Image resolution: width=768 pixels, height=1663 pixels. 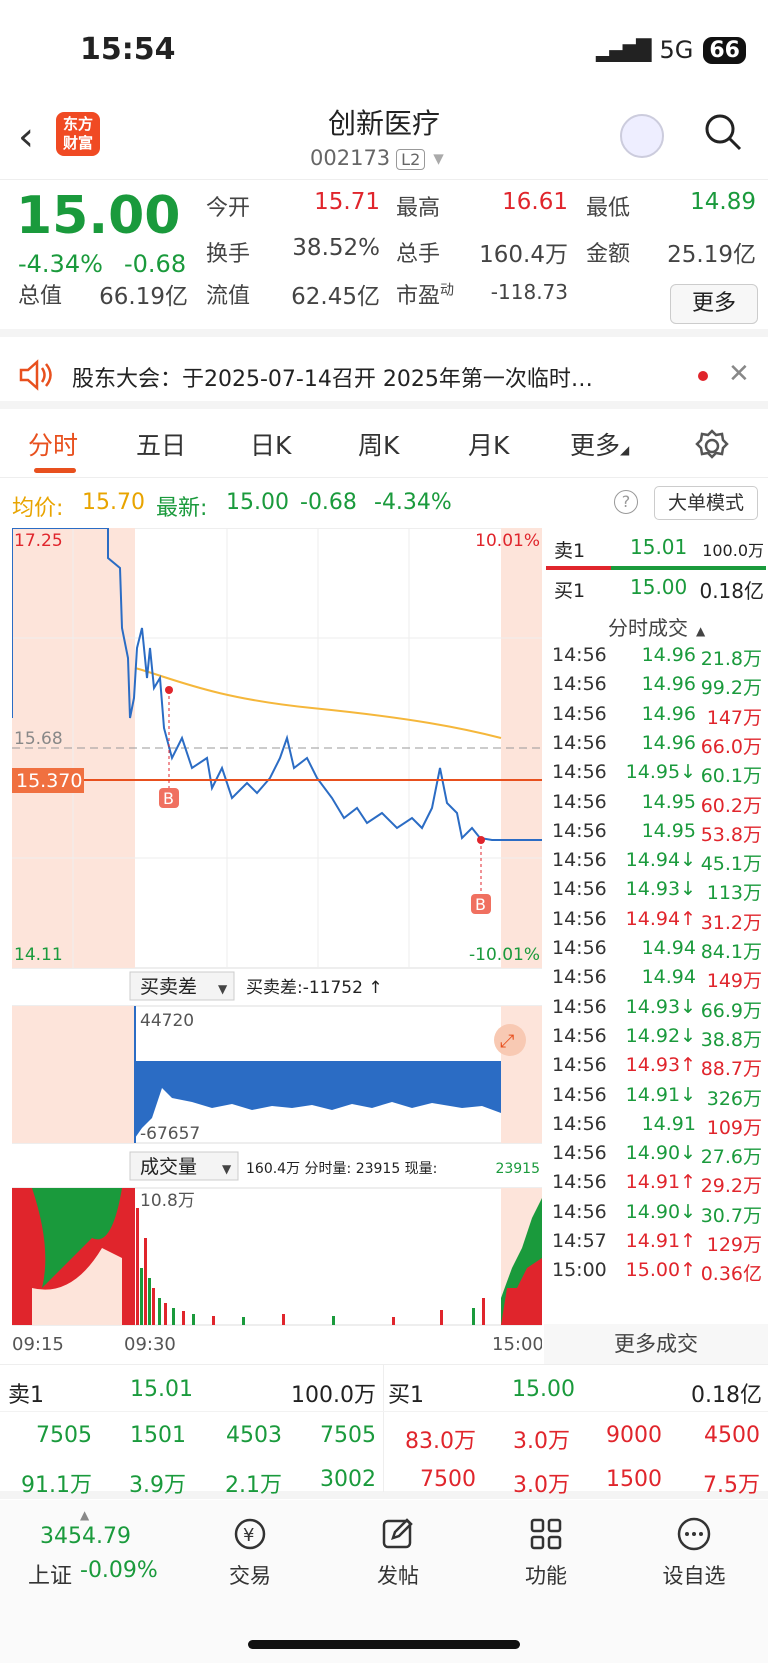 I want to click on volume-selector-label: 成交量, so click(x=168, y=1167).